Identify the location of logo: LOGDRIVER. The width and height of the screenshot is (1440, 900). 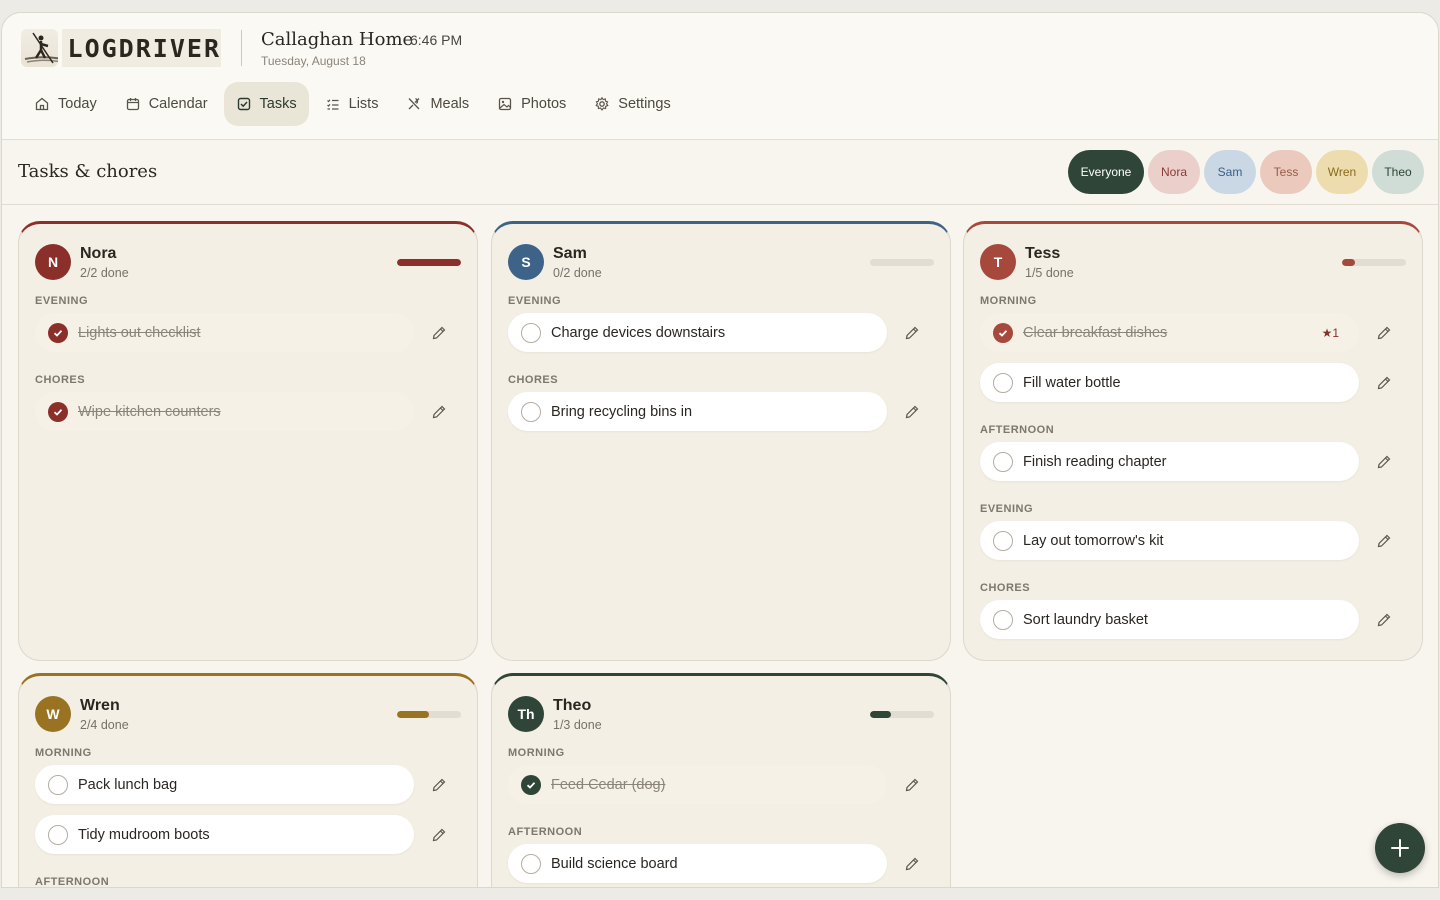
(121, 48).